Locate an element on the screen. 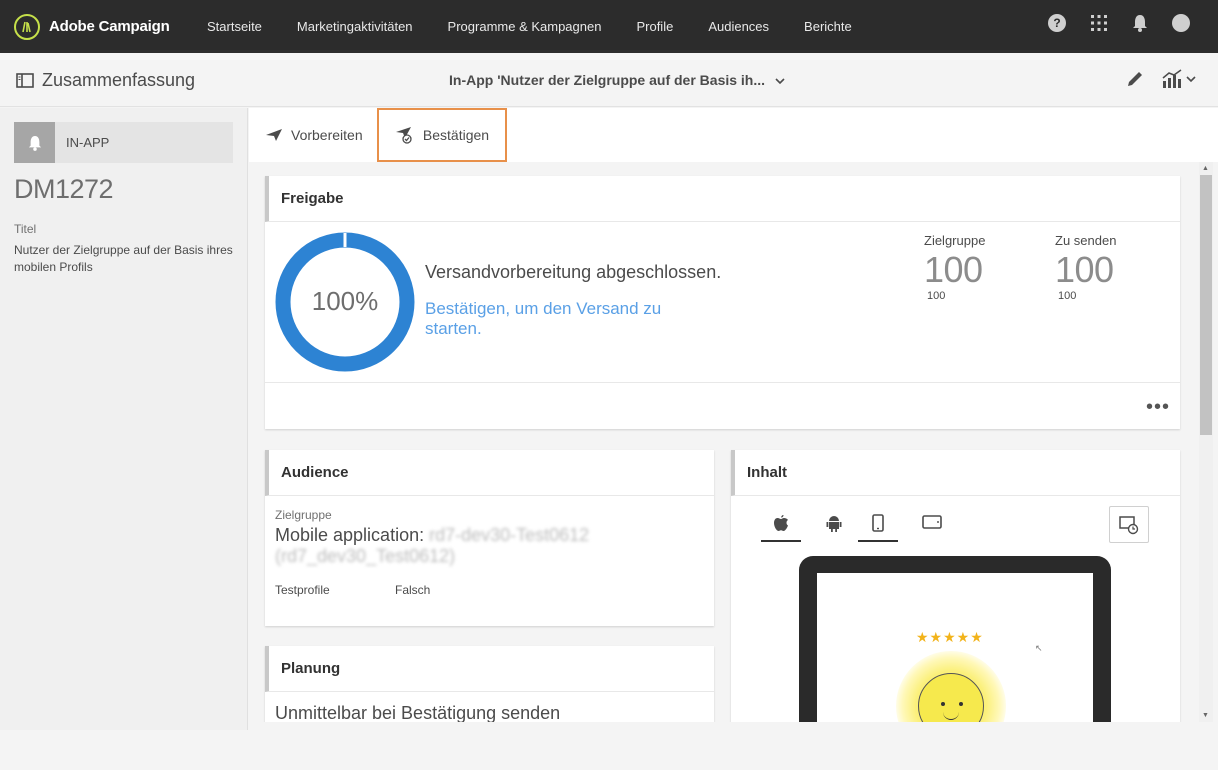 The image size is (1218, 770). app-name: Adobe Campaign is located at coordinates (109, 26).